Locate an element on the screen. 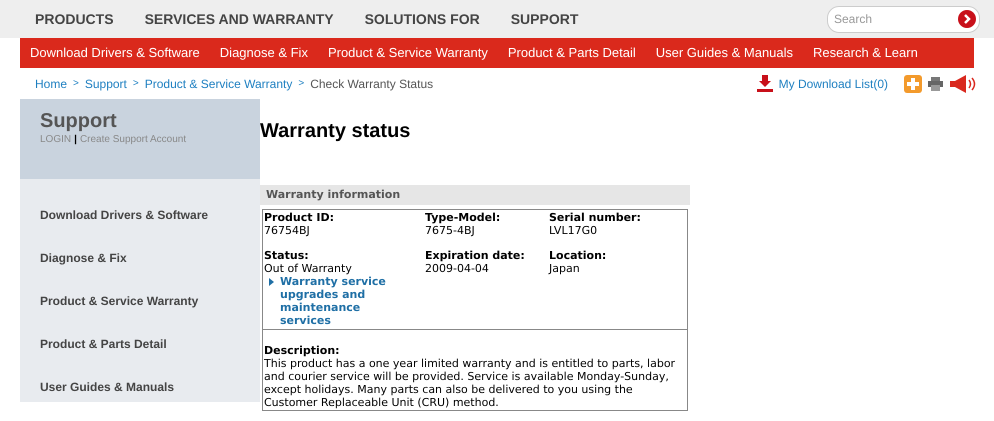 The image size is (994, 421). top-nav-link: SOLUTIONS FOR is located at coordinates (422, 19).